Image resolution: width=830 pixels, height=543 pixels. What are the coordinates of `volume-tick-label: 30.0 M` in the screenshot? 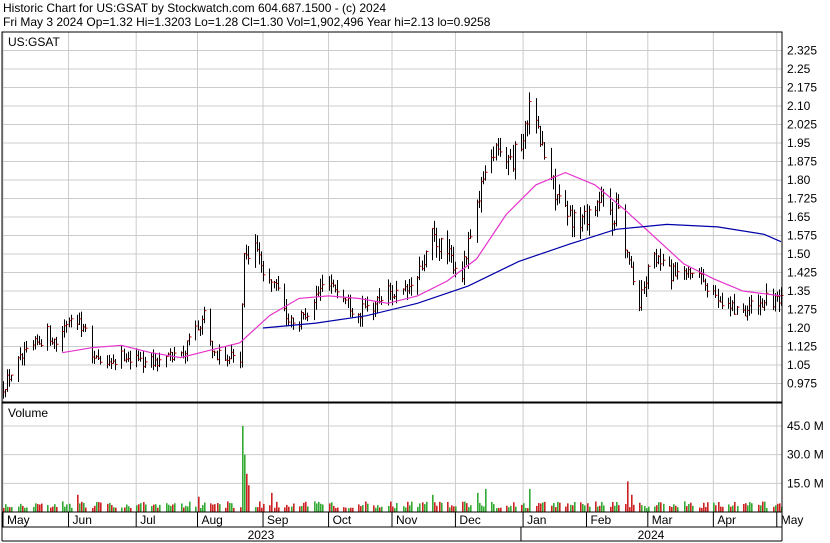 It's located at (805, 455).